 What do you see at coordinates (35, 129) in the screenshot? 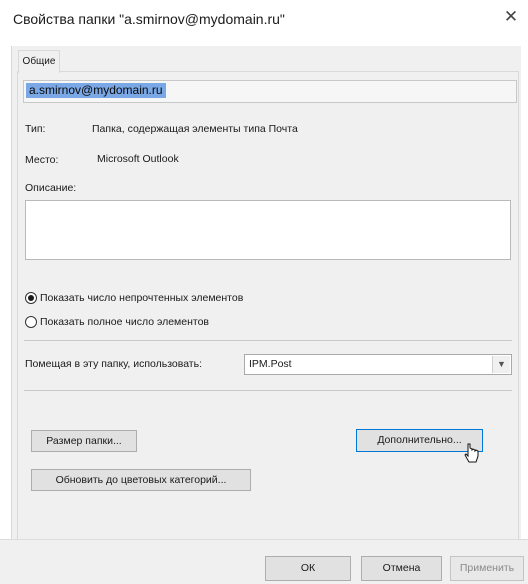
I see `type-label: Тип:` at bounding box center [35, 129].